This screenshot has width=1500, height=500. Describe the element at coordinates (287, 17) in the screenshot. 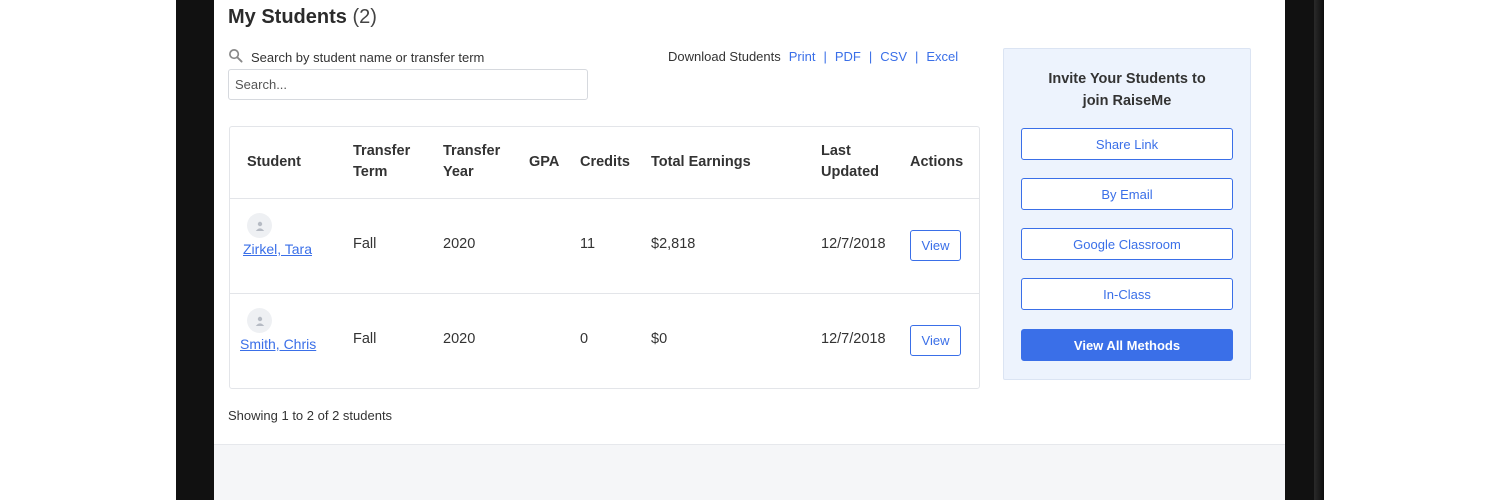

I see `page-title-text: My Students` at that location.